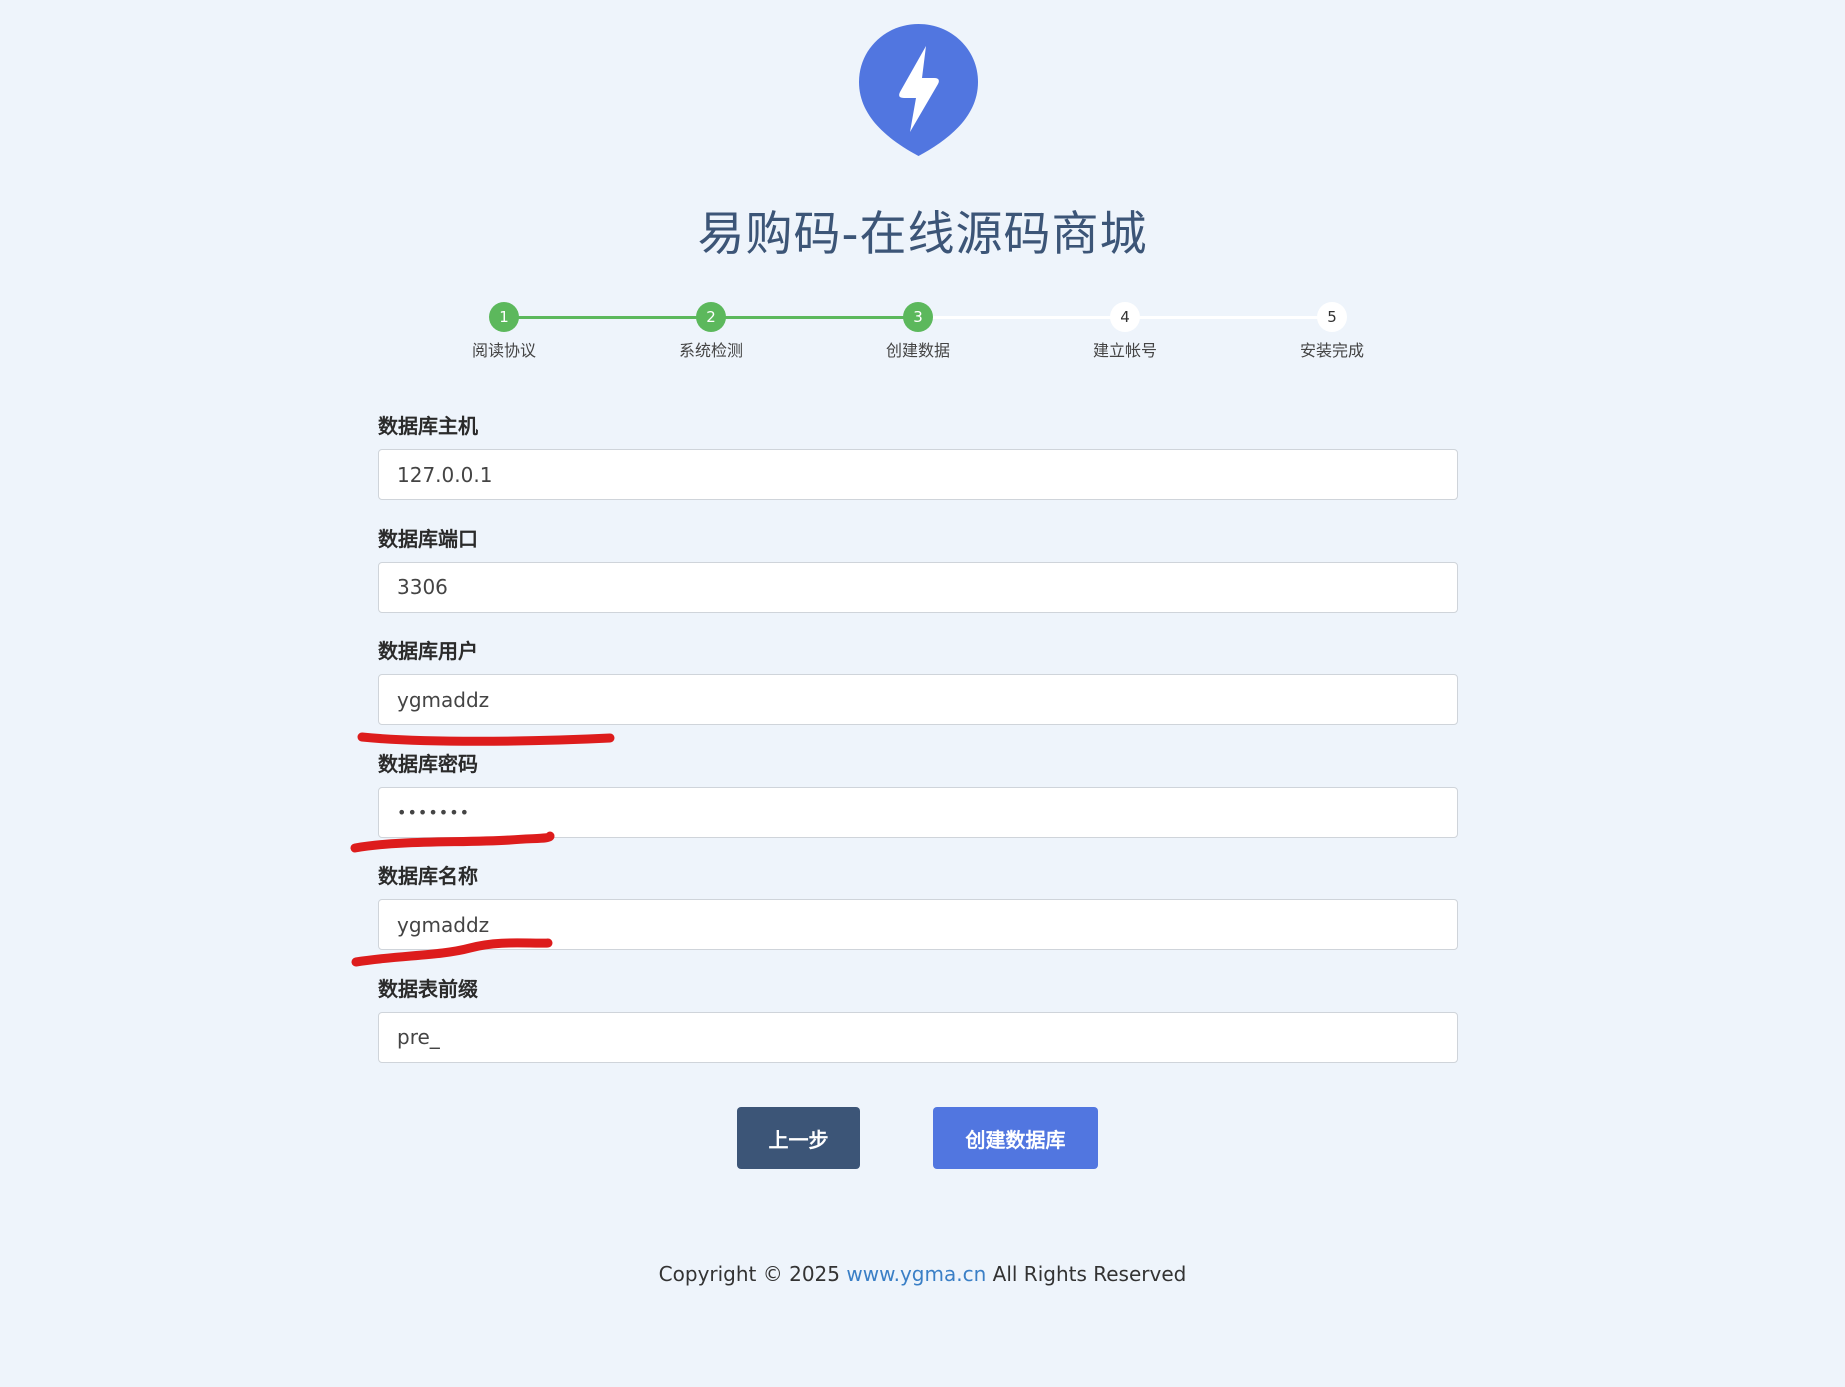 The image size is (1845, 1387). What do you see at coordinates (428, 651) in the screenshot?
I see `db-user-label: 数据库用户` at bounding box center [428, 651].